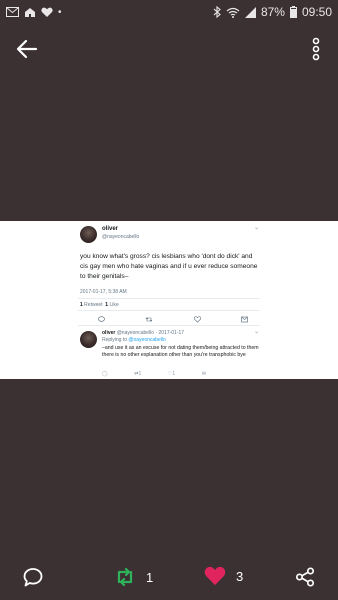 Image resolution: width=338 pixels, height=600 pixels. I want to click on tweet-stats: 1 Retweet 1 Like, so click(99, 305).